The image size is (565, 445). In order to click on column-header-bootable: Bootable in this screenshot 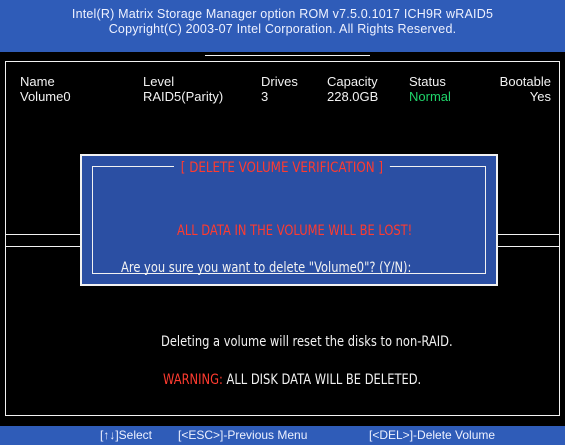, I will do `click(525, 81)`.